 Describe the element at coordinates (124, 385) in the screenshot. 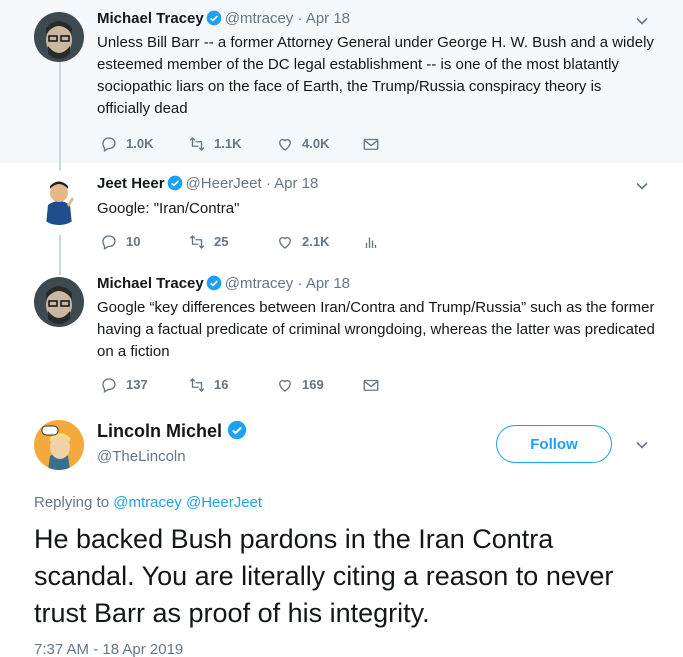

I see `reply-button: 137` at that location.